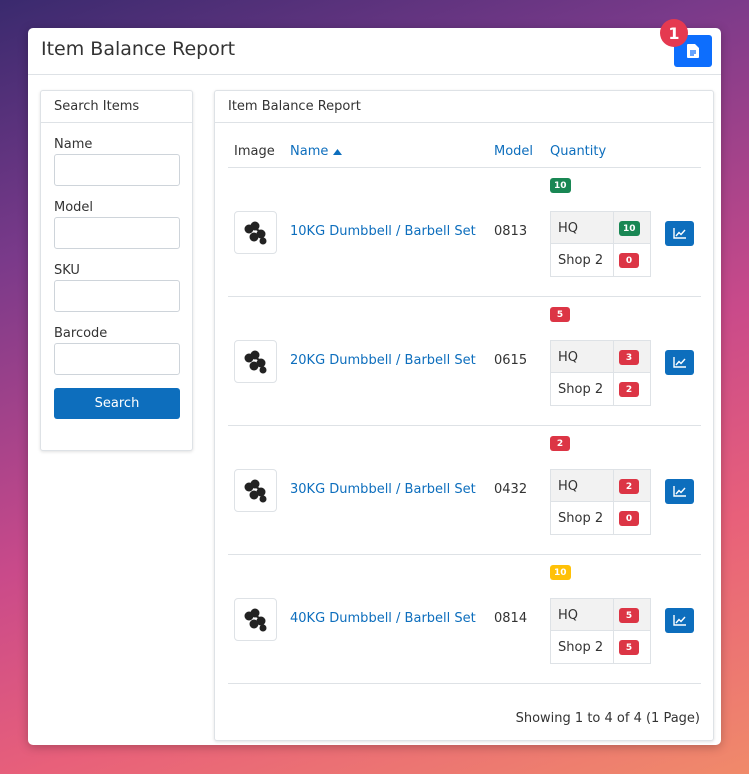 The image size is (749, 774). Describe the element at coordinates (607, 718) in the screenshot. I see `pagination-text: Showing 1 to 4 of 4 (1 Page)` at that location.